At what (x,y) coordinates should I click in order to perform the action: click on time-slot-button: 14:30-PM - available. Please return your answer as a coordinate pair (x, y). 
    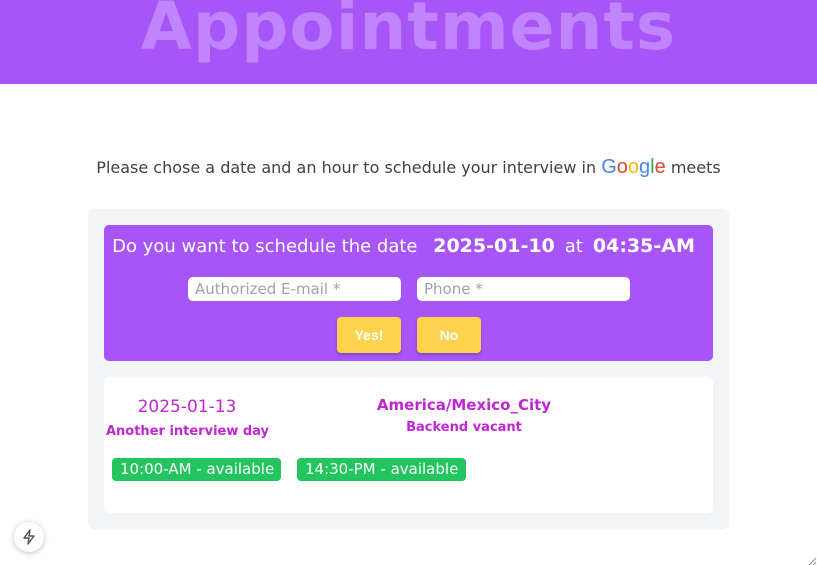
    Looking at the image, I should click on (381, 469).